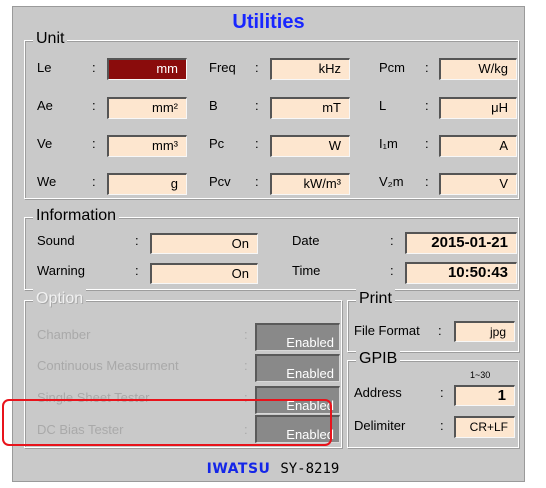  Describe the element at coordinates (391, 181) in the screenshot. I see `unit-label-v2m: V₂m` at that location.